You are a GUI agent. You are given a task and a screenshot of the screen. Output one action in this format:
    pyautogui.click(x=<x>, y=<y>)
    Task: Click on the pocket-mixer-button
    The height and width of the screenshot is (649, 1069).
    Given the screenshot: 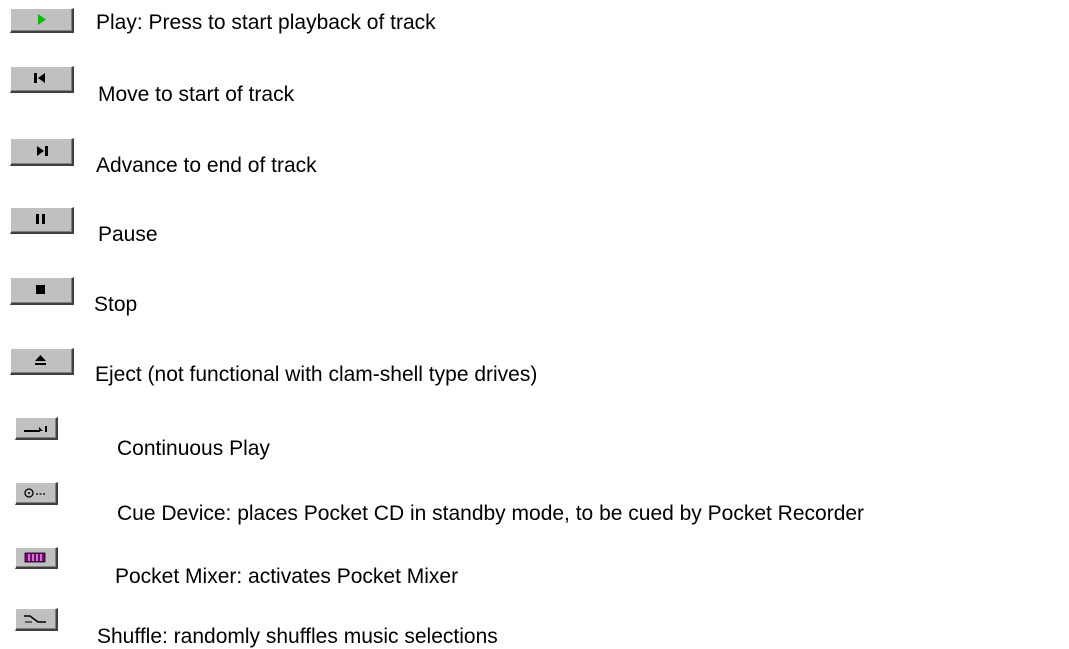 What is the action you would take?
    pyautogui.click(x=36, y=558)
    